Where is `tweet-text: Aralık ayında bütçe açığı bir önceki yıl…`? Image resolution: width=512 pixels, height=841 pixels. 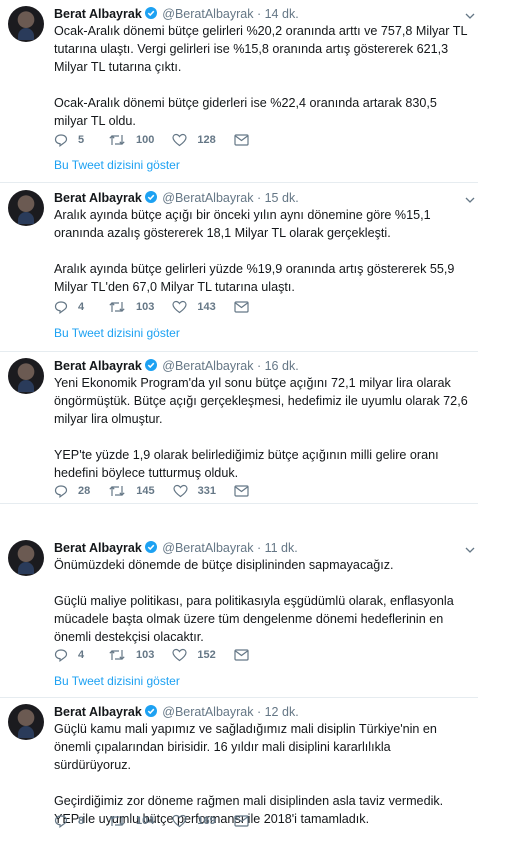
tweet-text: Aralık ayında bütçe açığı bir önceki yıl… is located at coordinates (261, 251).